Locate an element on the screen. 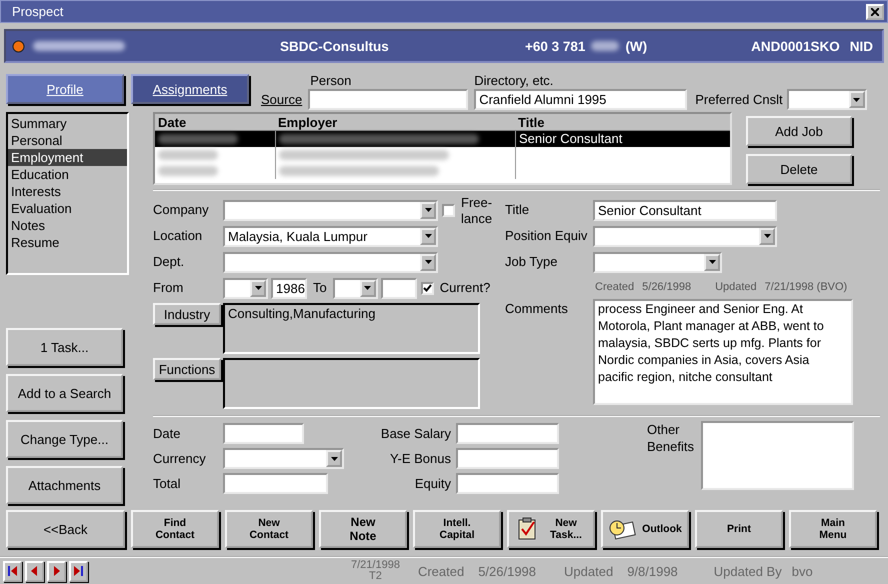 The image size is (888, 584). field-label: Person is located at coordinates (330, 81).